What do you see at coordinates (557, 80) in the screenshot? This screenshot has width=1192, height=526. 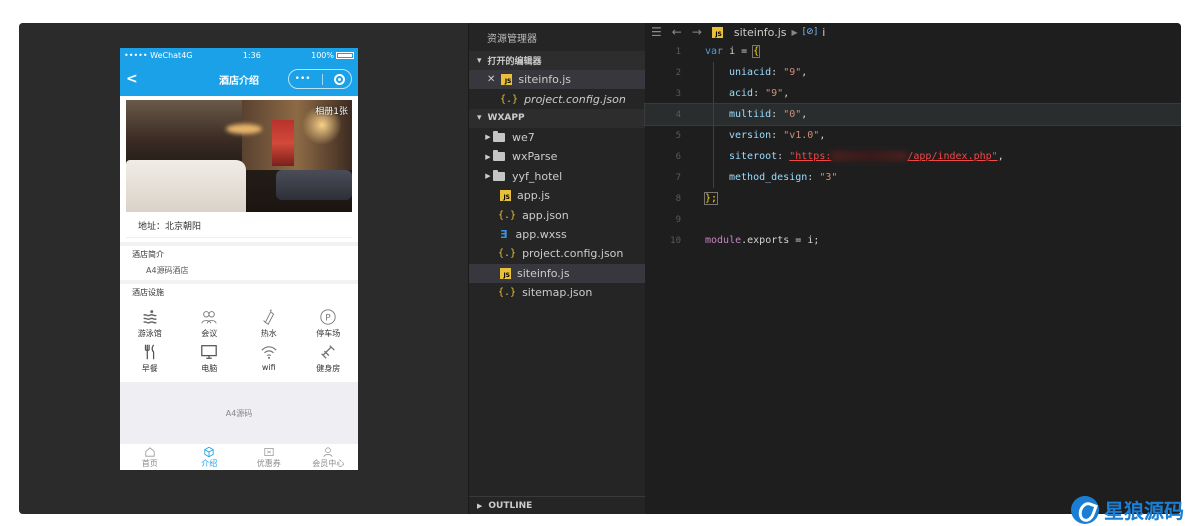 I see `open-editor-siteinfo: ✕ JS siteinfo.js` at bounding box center [557, 80].